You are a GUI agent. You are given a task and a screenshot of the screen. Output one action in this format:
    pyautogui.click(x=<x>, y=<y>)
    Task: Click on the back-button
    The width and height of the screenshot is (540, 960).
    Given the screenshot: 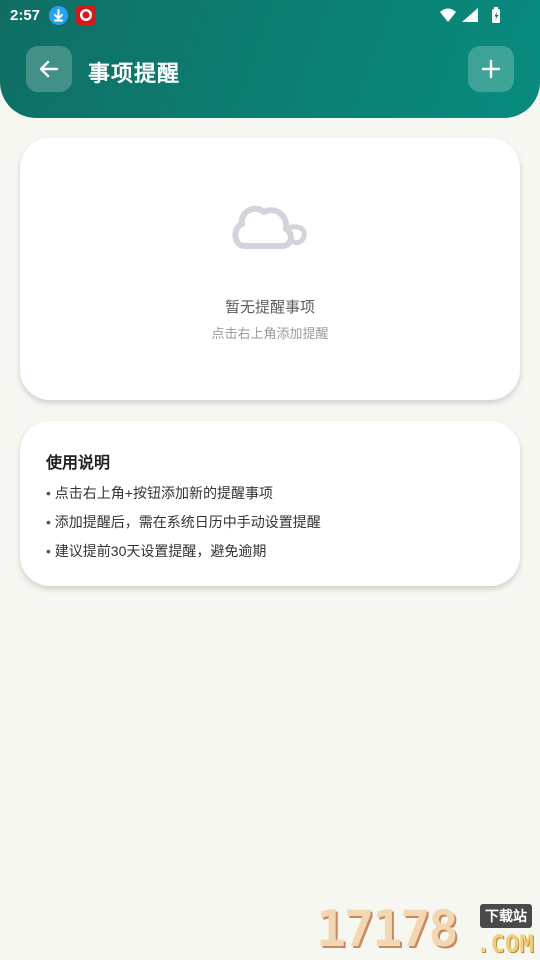 What is the action you would take?
    pyautogui.click(x=49, y=69)
    